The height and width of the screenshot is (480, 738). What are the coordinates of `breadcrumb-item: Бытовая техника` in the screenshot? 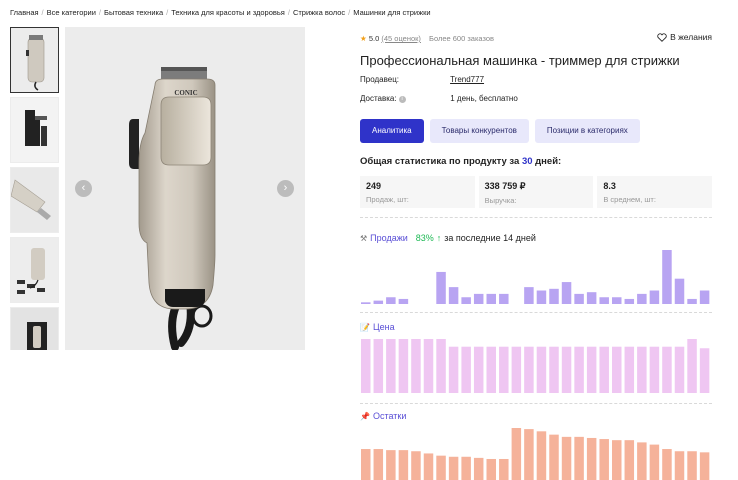 It's located at (133, 12).